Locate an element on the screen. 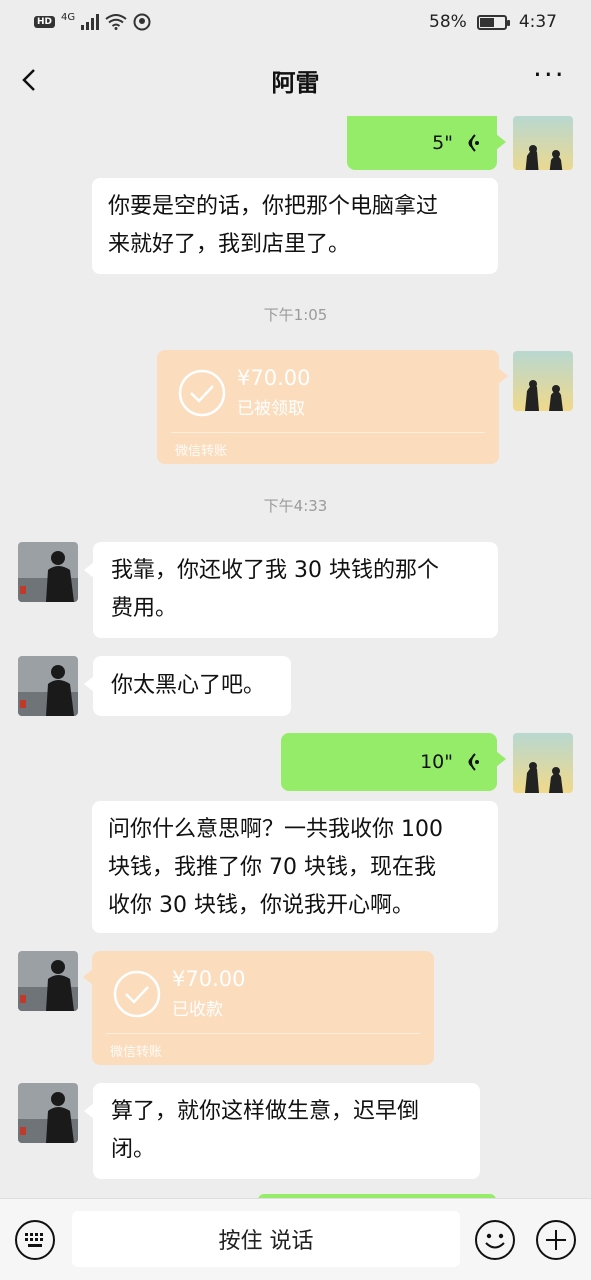 Image resolution: width=591 pixels, height=1280 pixels. signal-icon is located at coordinates (90, 22).